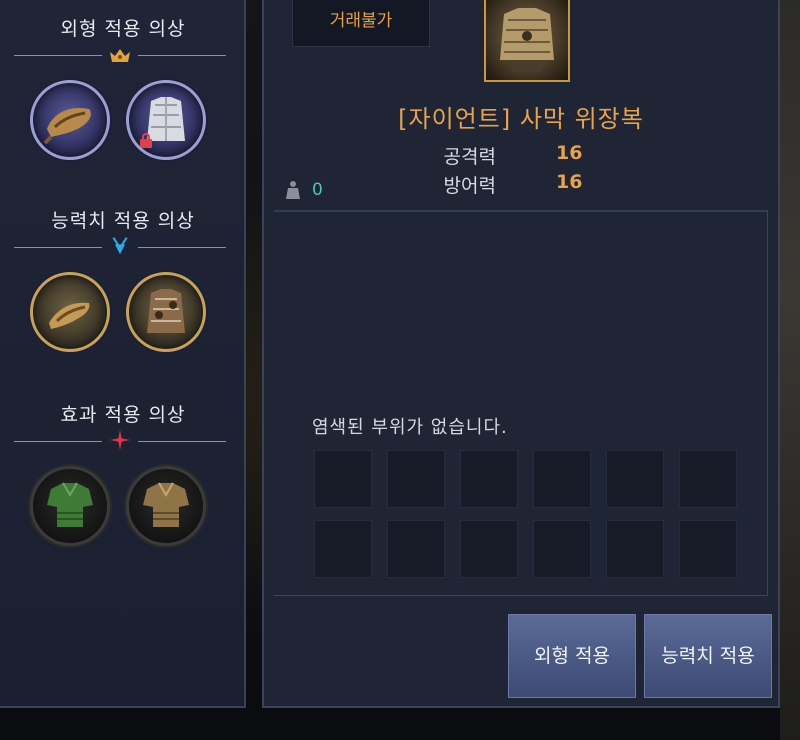 The image size is (800, 740). Describe the element at coordinates (521, 184) in the screenshot. I see `stat-row-defense: 방어력 16` at that location.